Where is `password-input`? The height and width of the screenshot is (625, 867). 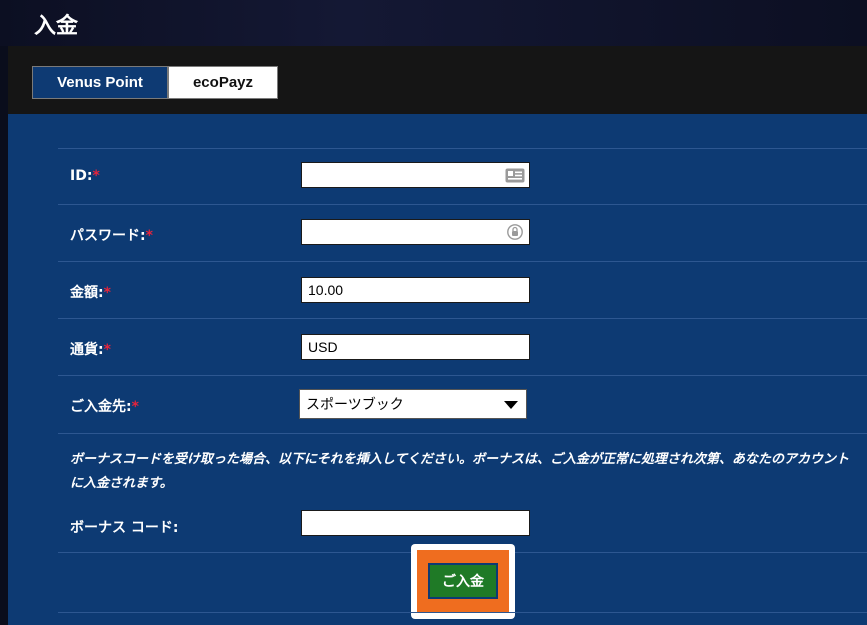 password-input is located at coordinates (415, 232).